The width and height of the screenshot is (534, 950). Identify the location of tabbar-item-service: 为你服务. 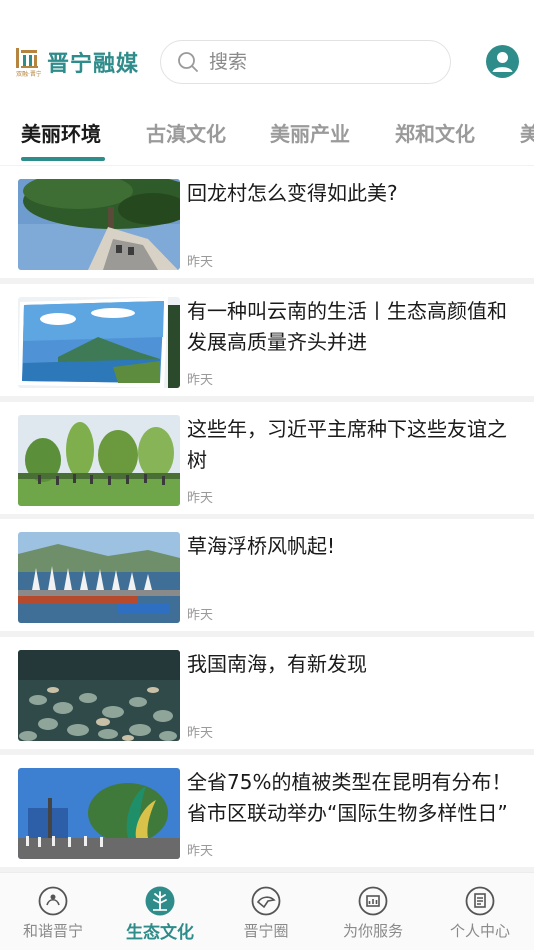
(373, 911).